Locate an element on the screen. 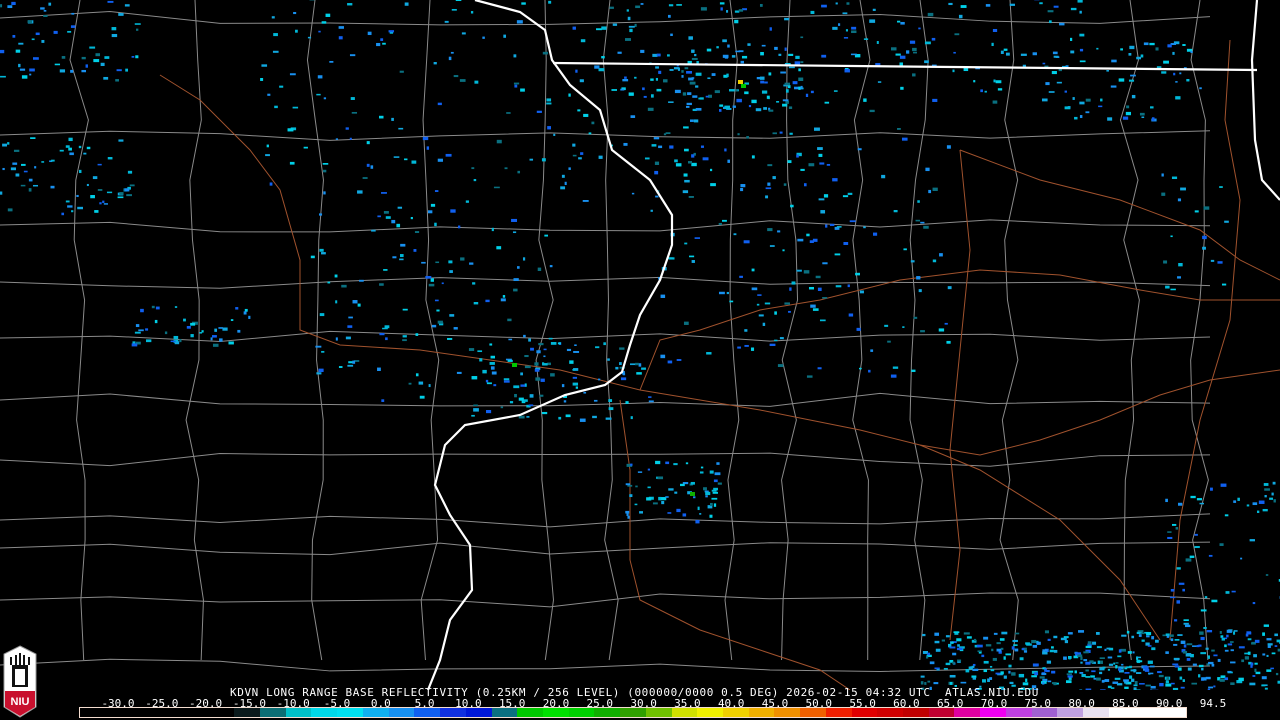 This screenshot has width=1280, height=720. colorbar is located at coordinates (633, 712).